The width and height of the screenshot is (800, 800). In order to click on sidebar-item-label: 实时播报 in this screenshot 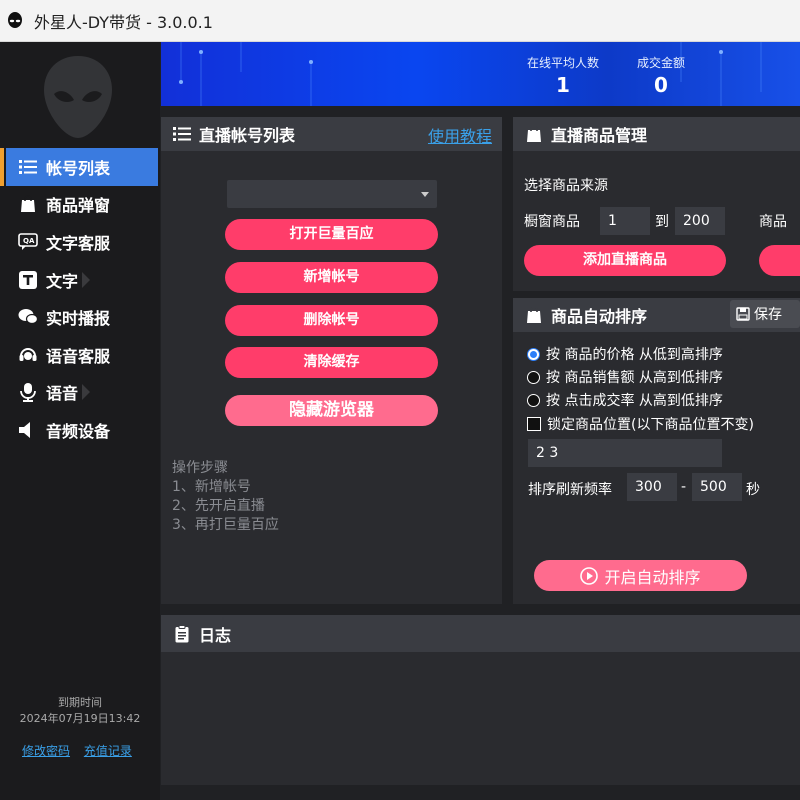, I will do `click(78, 319)`.